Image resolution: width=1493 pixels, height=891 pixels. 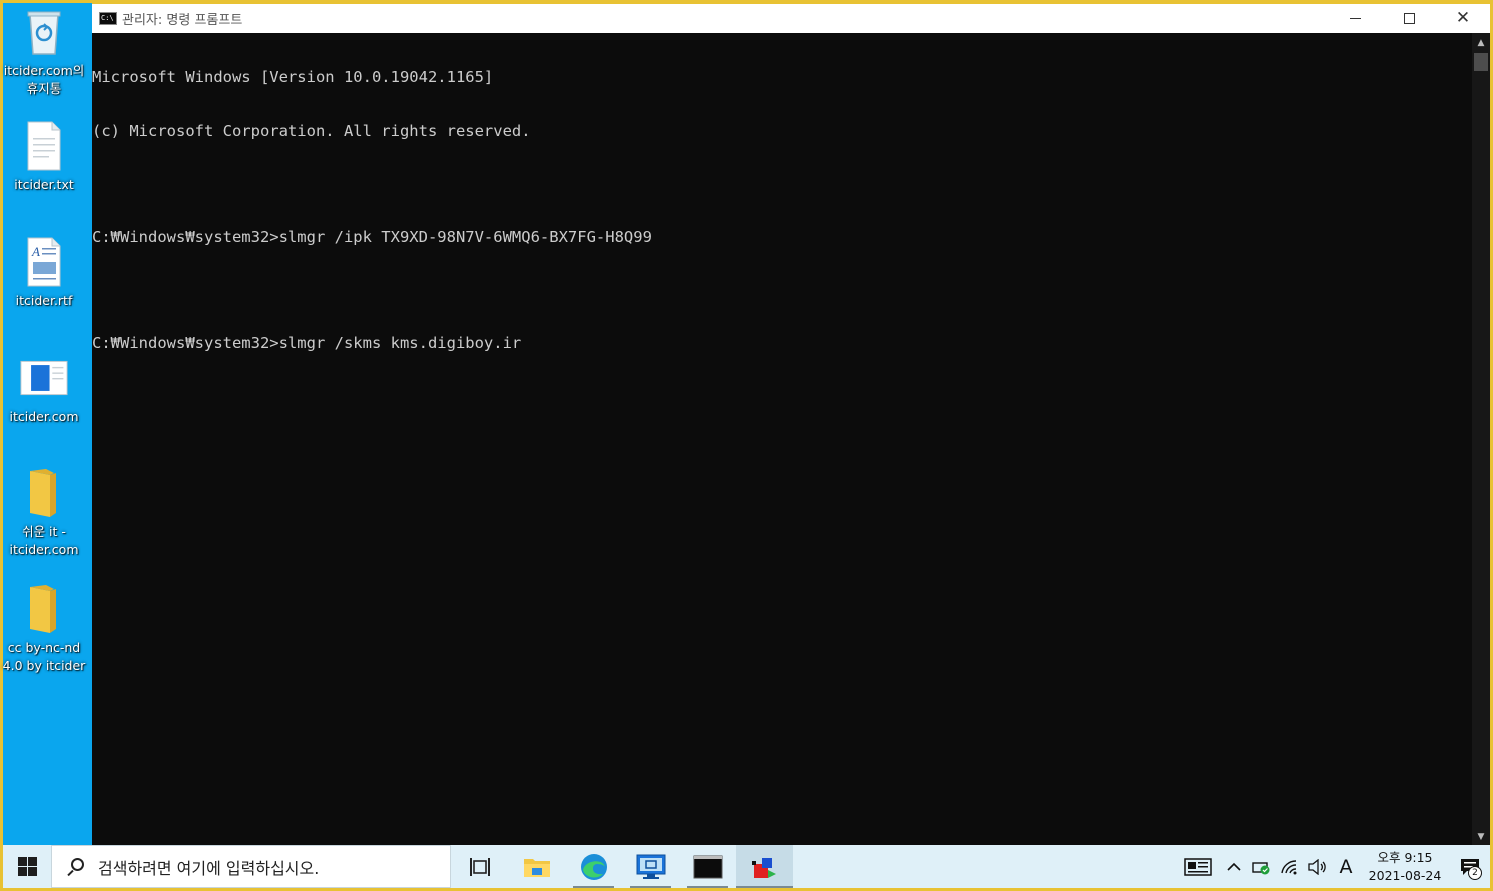 I want to click on maximize-icon, so click(x=1409, y=18).